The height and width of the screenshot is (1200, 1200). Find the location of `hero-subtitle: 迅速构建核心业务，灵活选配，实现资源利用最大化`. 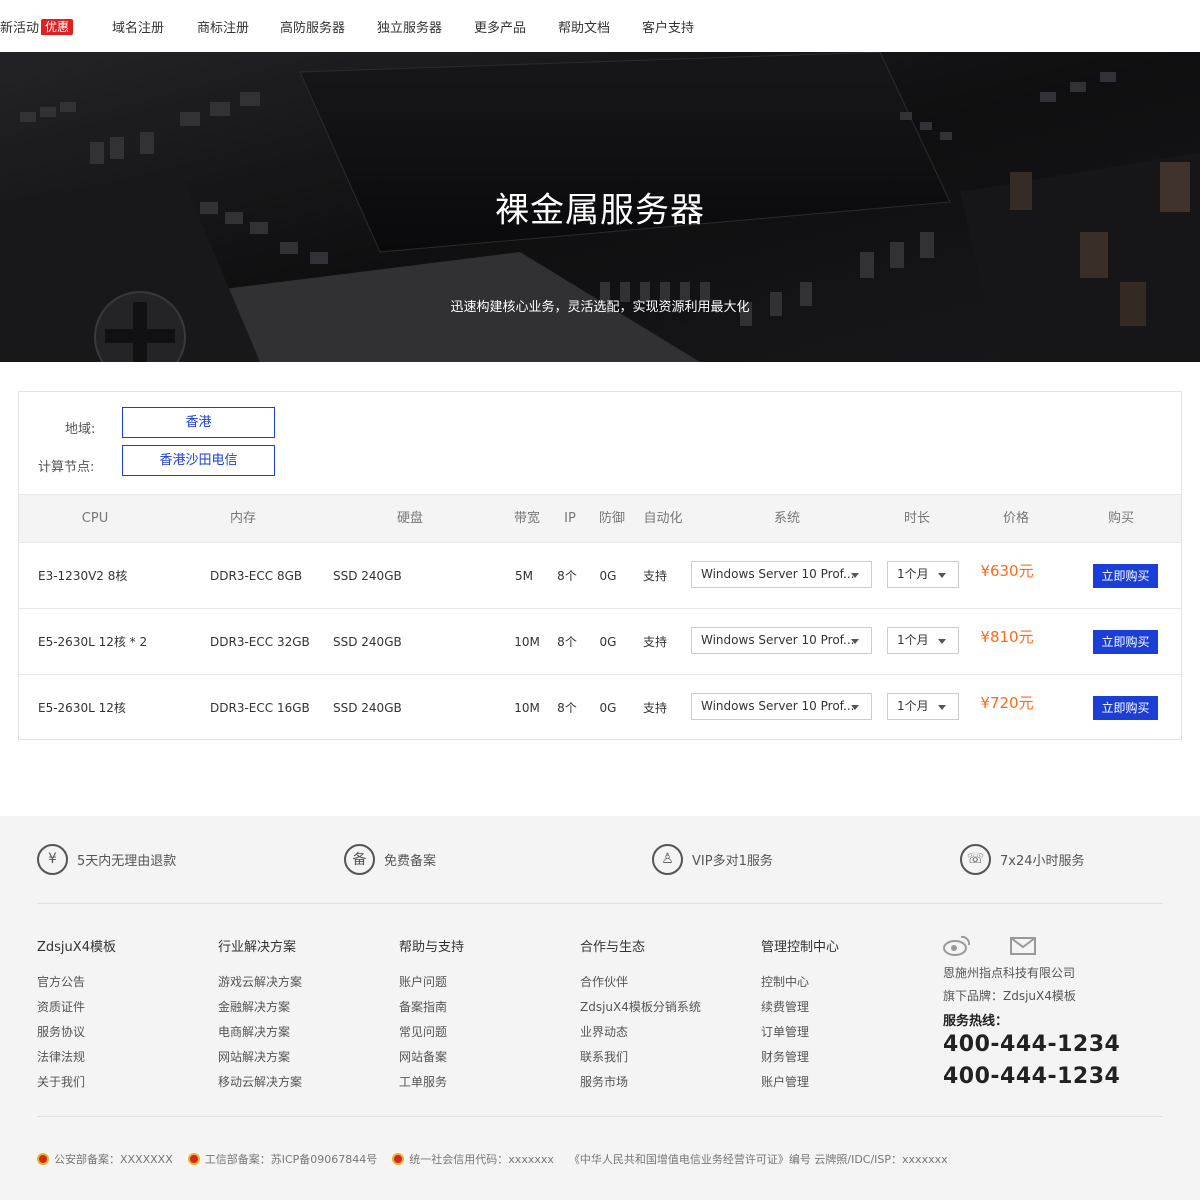

hero-subtitle: 迅速构建核心业务，灵活选配，实现资源利用最大化 is located at coordinates (600, 307).